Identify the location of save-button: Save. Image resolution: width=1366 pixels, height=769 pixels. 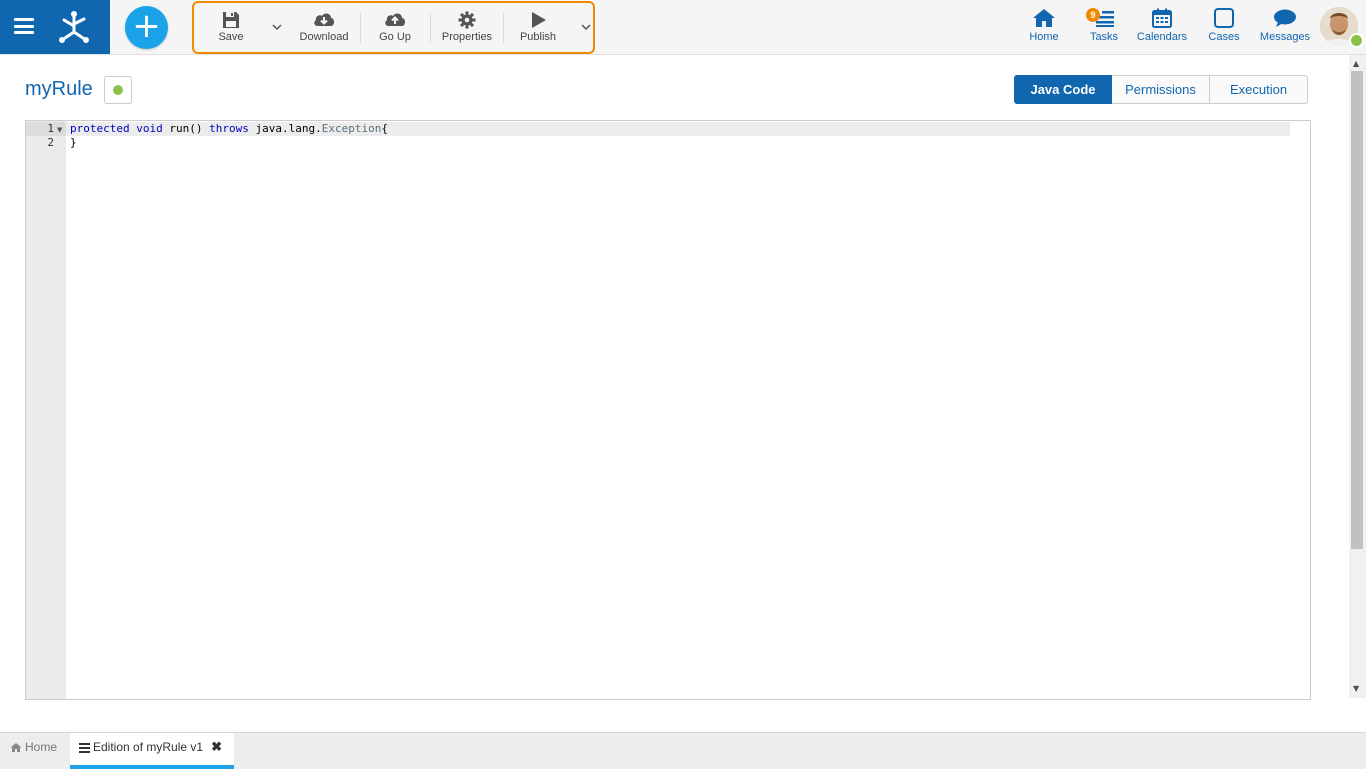
(231, 27).